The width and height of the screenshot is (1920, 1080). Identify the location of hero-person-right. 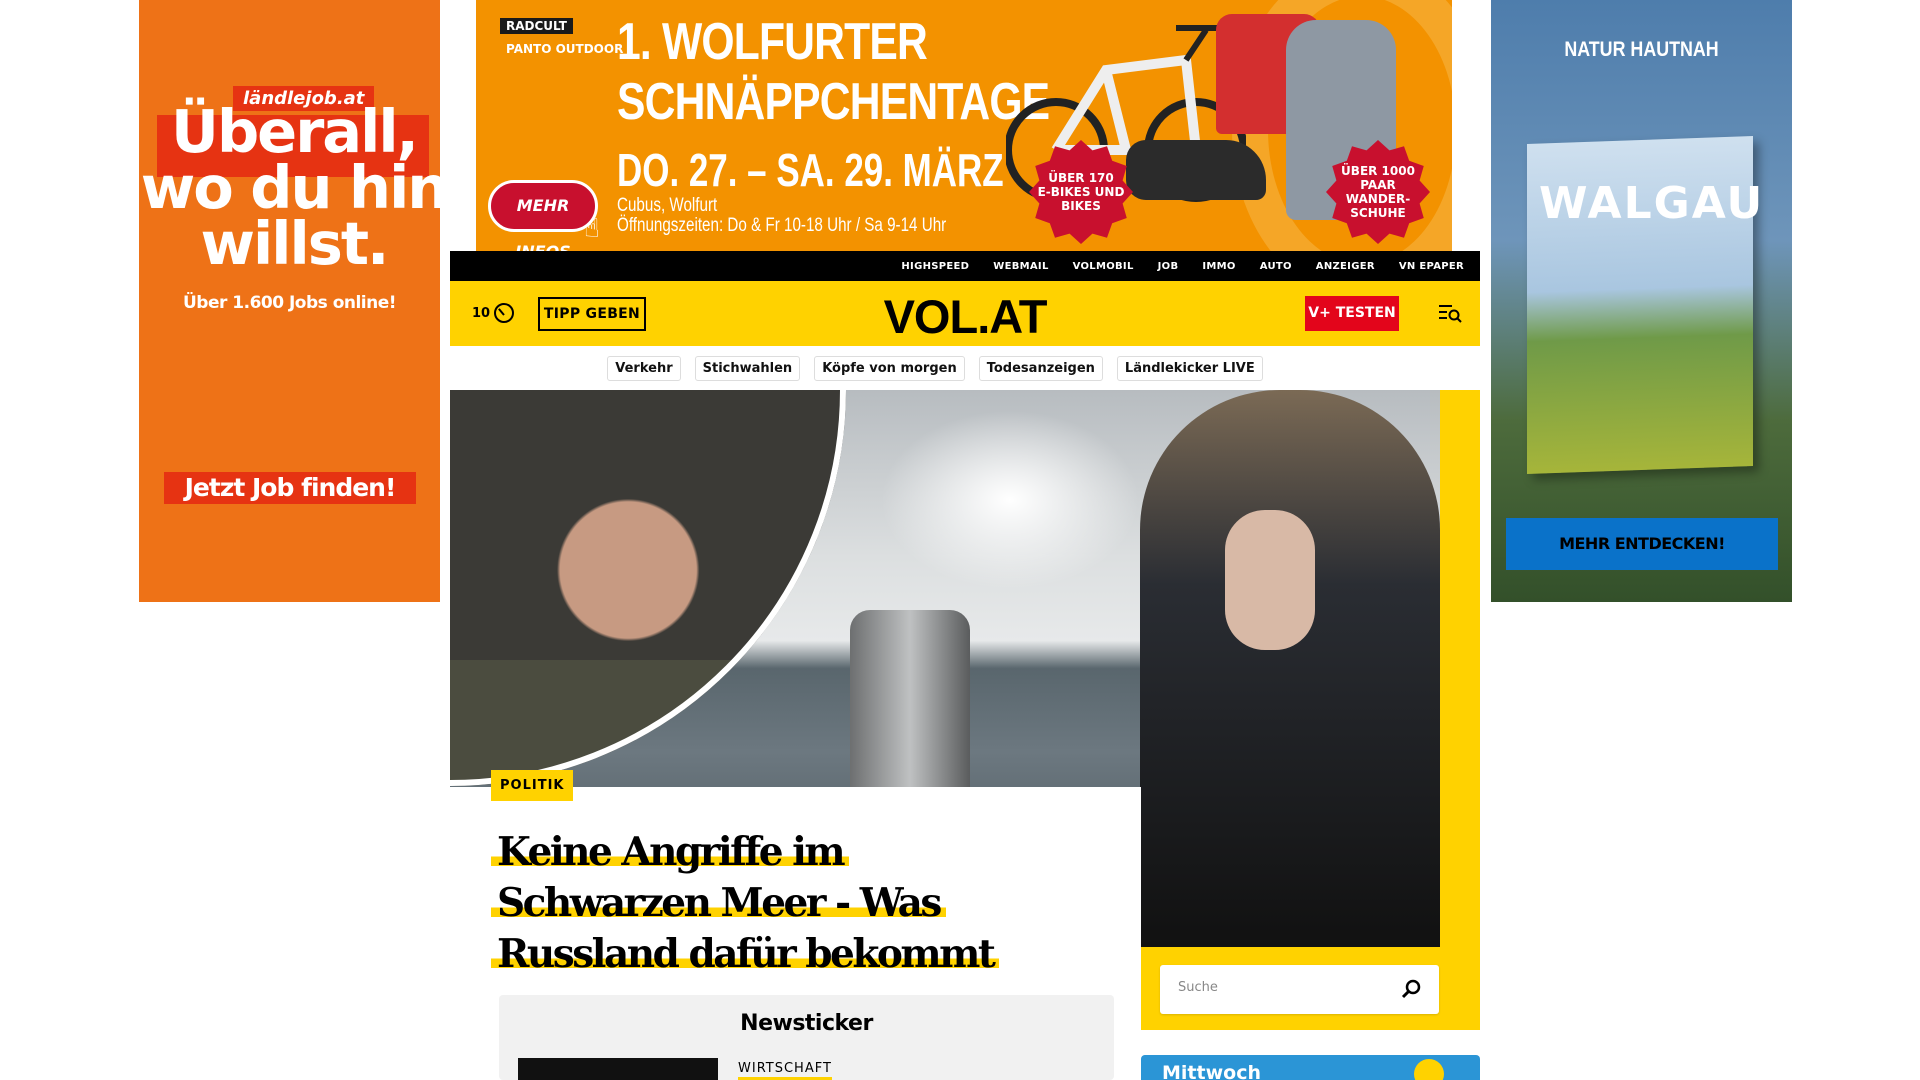
(1290, 668).